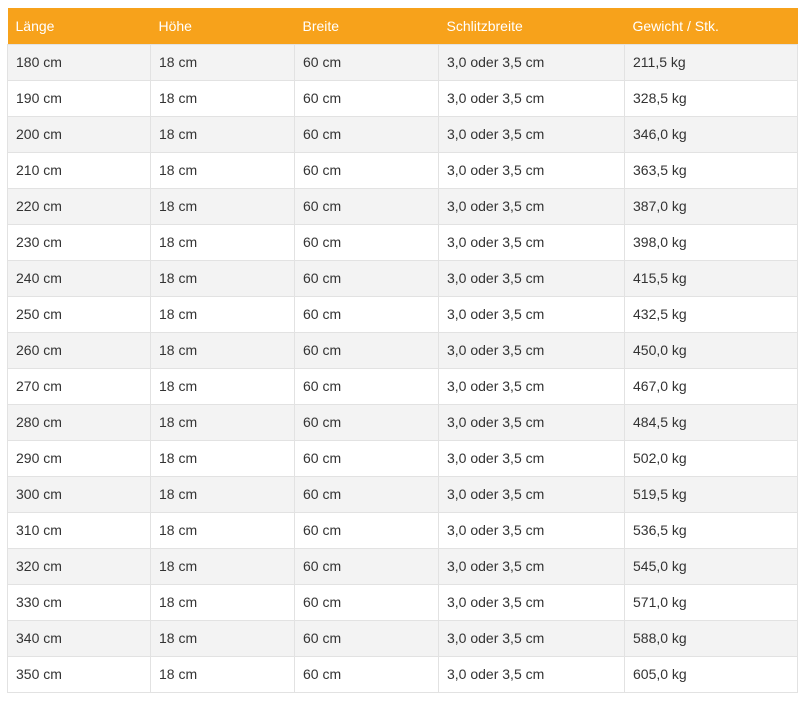 The width and height of the screenshot is (806, 703). Describe the element at coordinates (711, 674) in the screenshot. I see `cell-gewicht: 605,0 kg` at that location.